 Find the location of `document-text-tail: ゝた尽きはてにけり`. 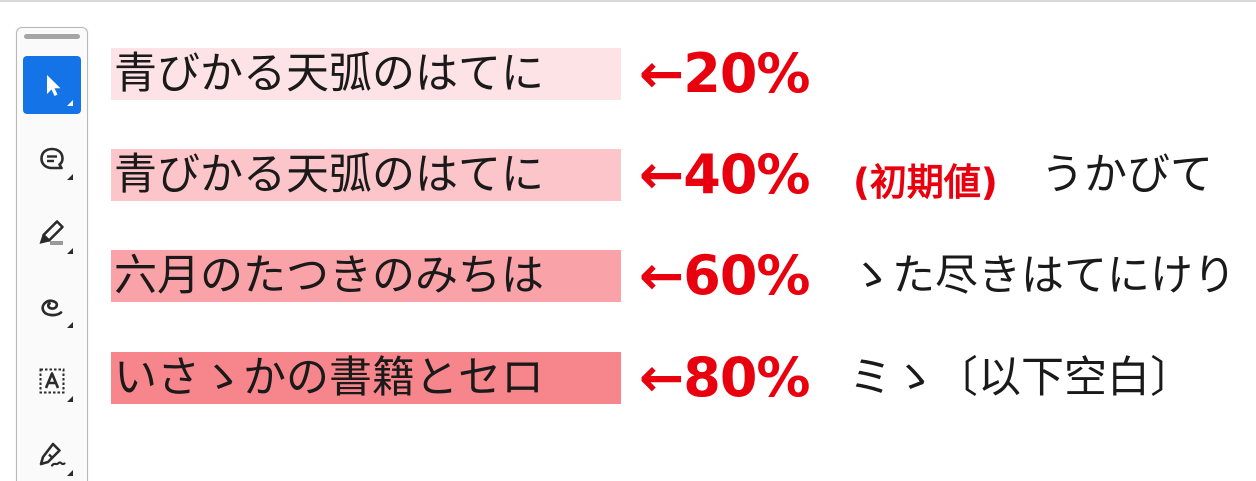

document-text-tail: ゝた尽きはてにけり is located at coordinates (1042, 276).